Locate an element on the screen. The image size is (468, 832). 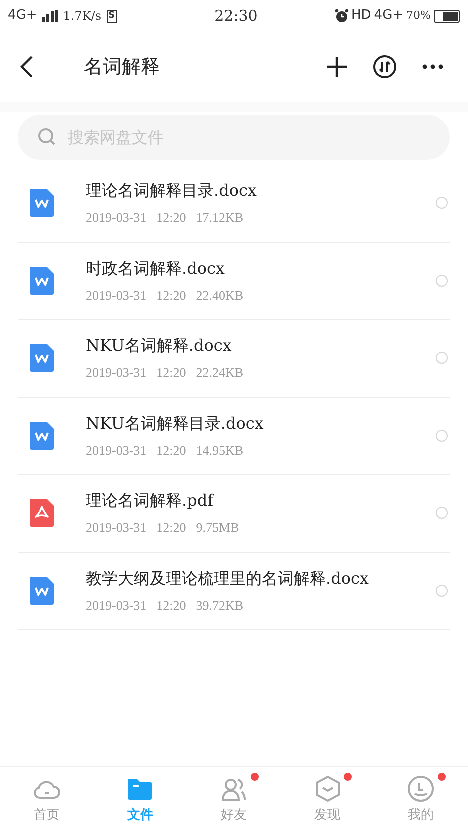
file-size: 39.72KB is located at coordinates (220, 605).